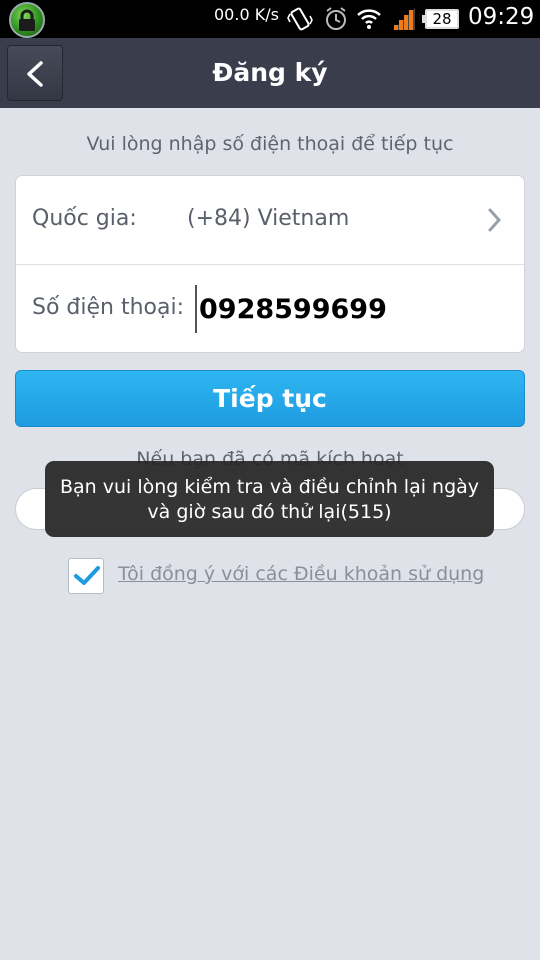  Describe the element at coordinates (108, 307) in the screenshot. I see `phone-label: Số điện thoại:` at that location.